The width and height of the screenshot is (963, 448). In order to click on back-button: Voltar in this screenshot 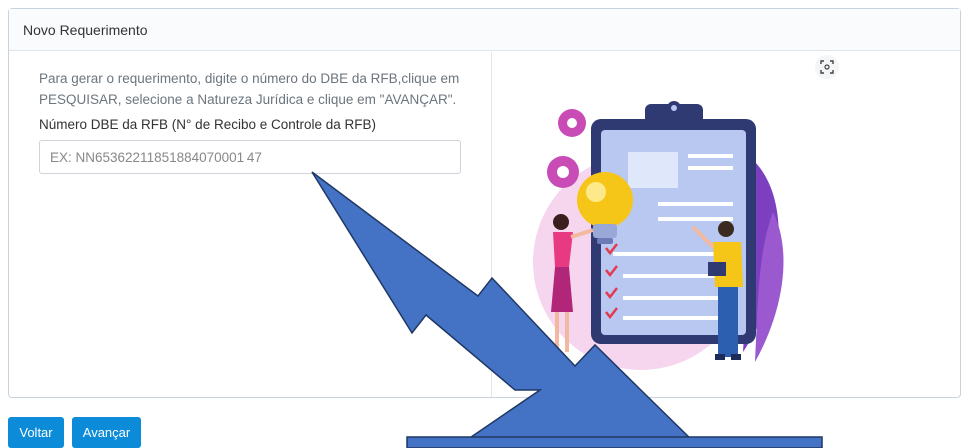, I will do `click(36, 432)`.